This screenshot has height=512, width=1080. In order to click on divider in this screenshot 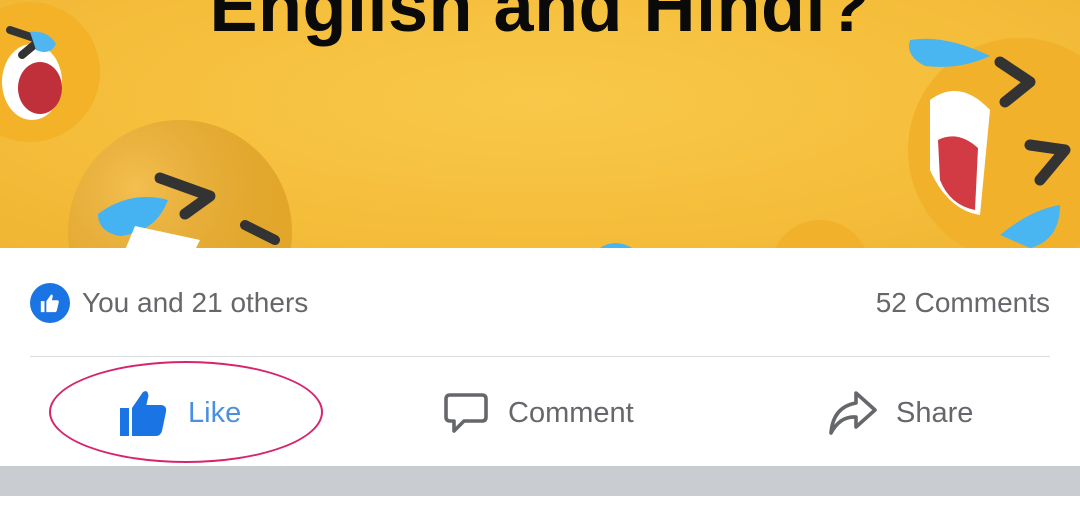, I will do `click(540, 356)`.